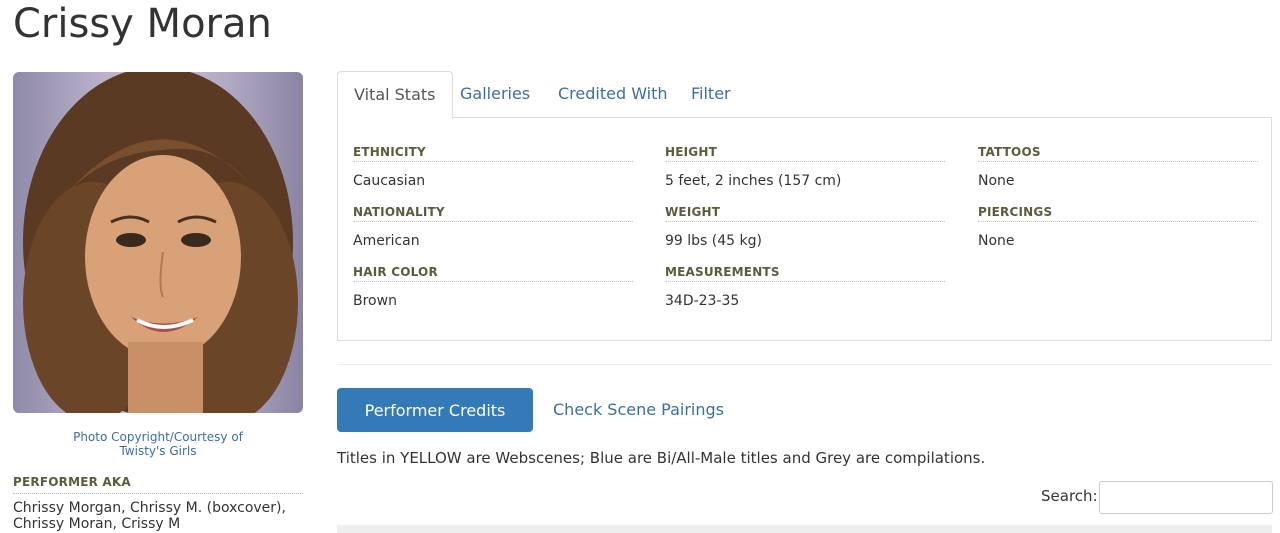 The height and width of the screenshot is (533, 1280). Describe the element at coordinates (493, 273) in the screenshot. I see `stat-label: HAIR COLOR` at that location.